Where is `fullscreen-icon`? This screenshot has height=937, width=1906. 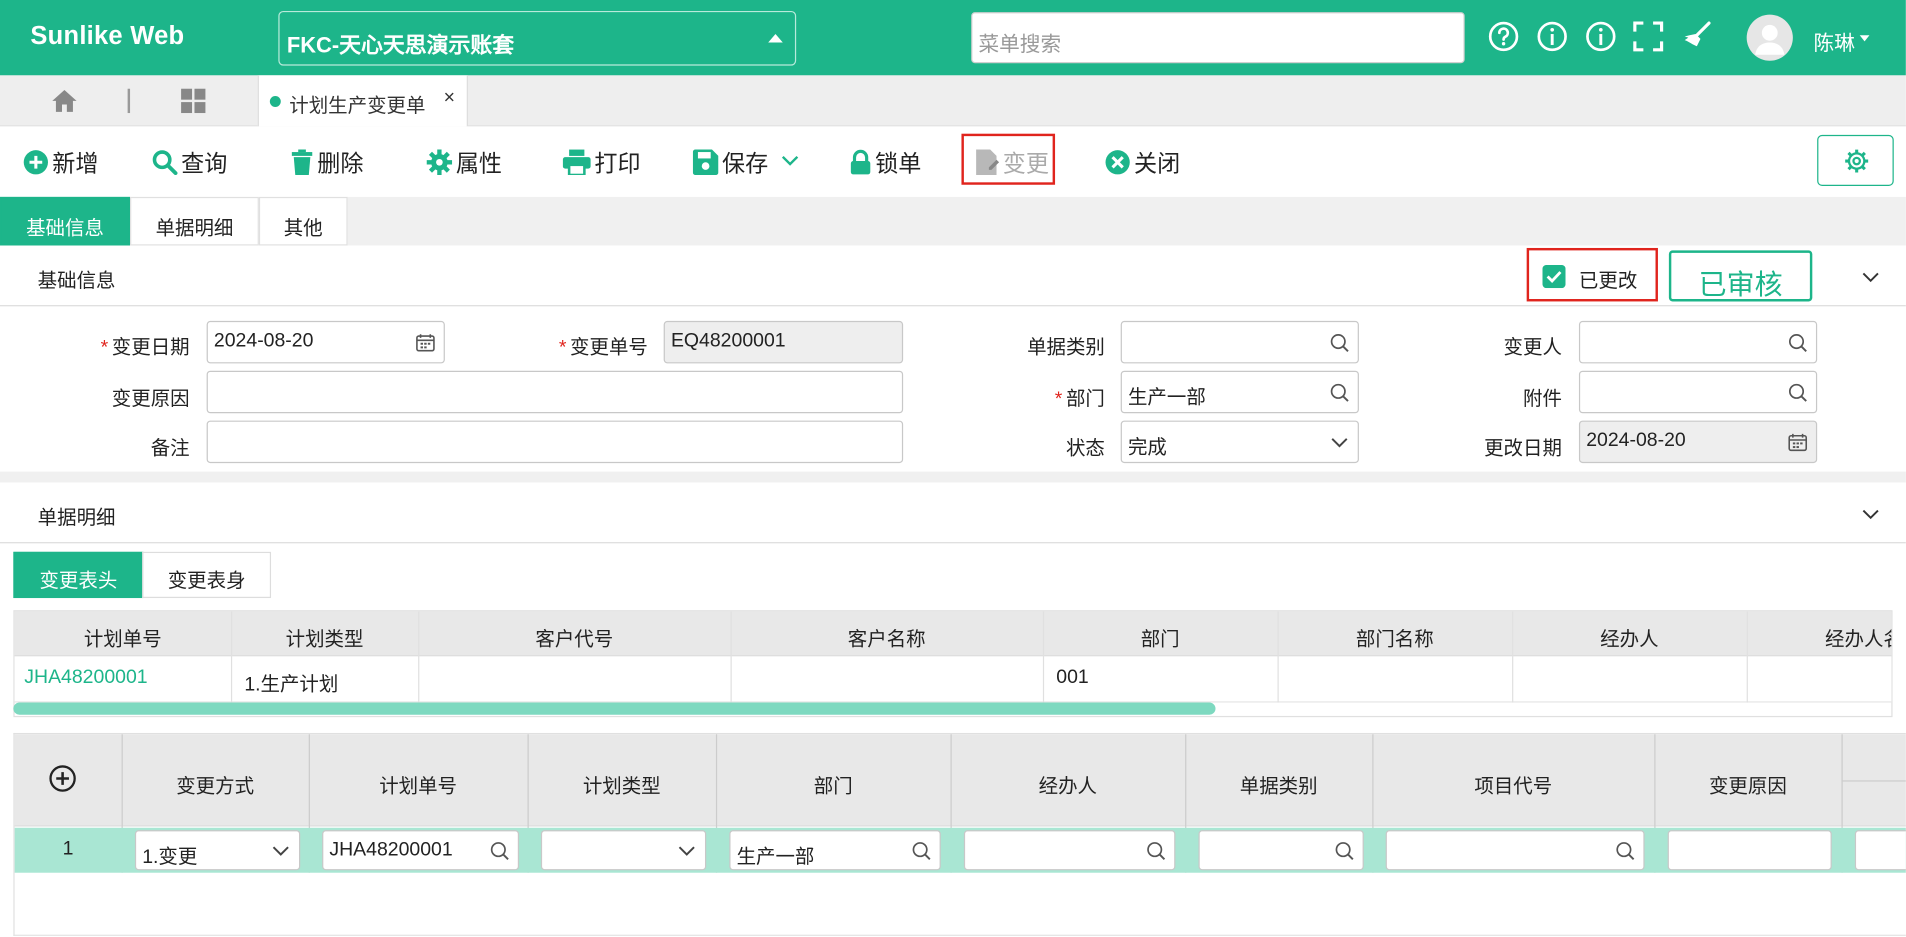
fullscreen-icon is located at coordinates (1648, 36).